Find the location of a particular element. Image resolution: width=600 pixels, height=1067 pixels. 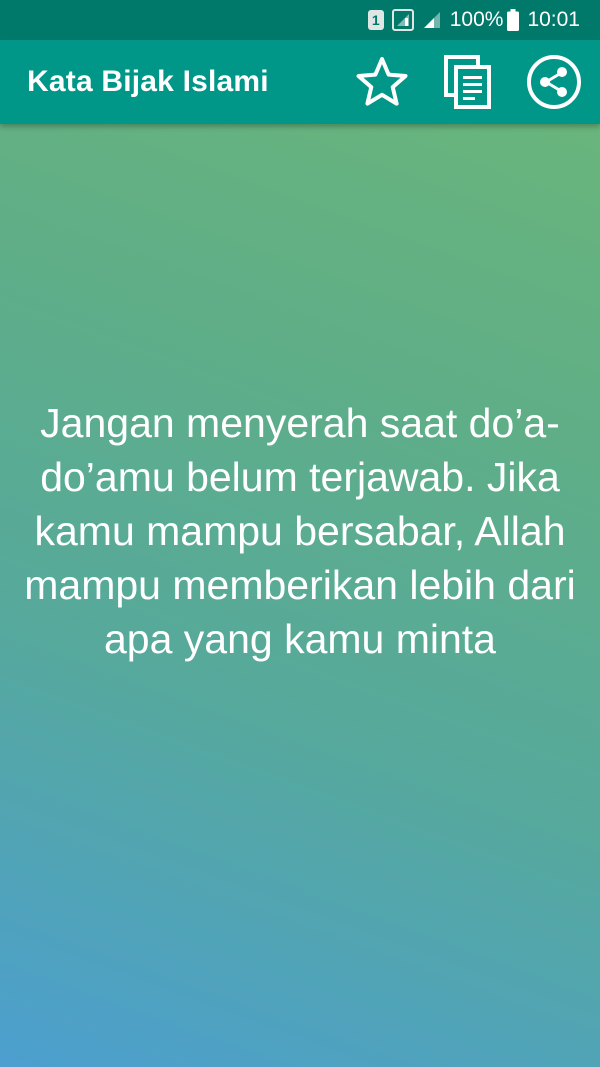

battery-icon is located at coordinates (513, 20).